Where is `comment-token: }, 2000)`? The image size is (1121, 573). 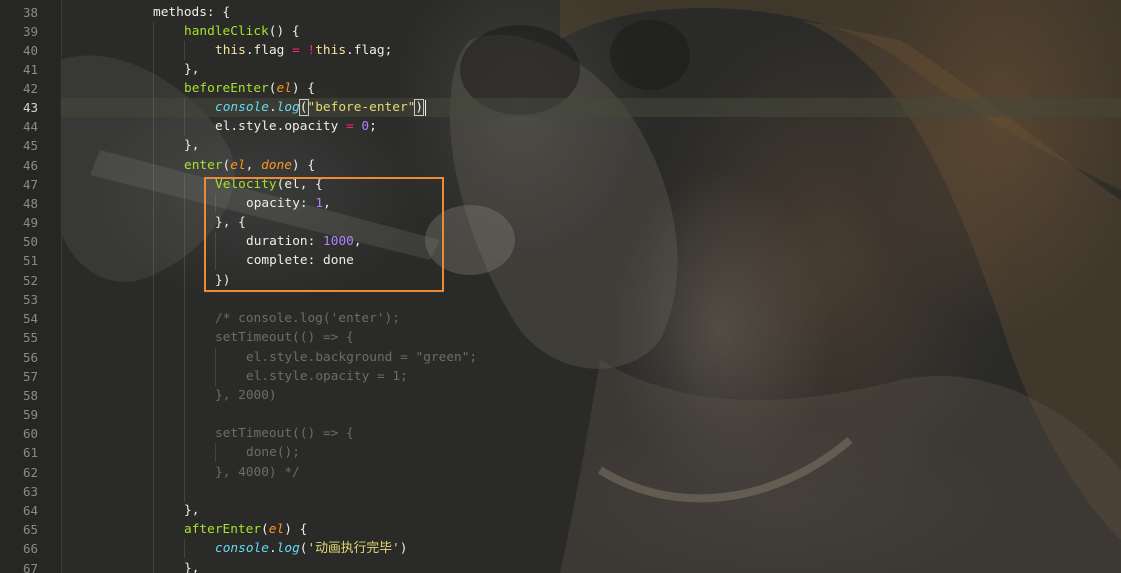
comment-token: }, 2000) is located at coordinates (246, 395).